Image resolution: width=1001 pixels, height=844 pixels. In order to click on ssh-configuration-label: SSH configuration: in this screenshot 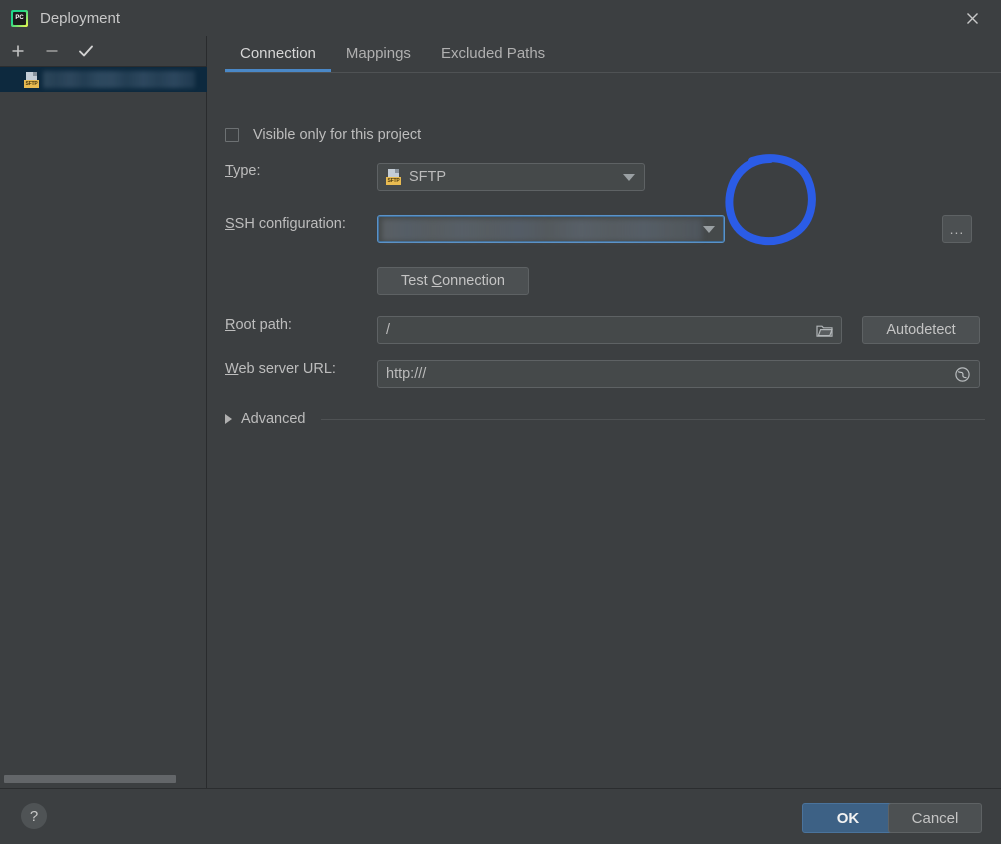, I will do `click(285, 224)`.